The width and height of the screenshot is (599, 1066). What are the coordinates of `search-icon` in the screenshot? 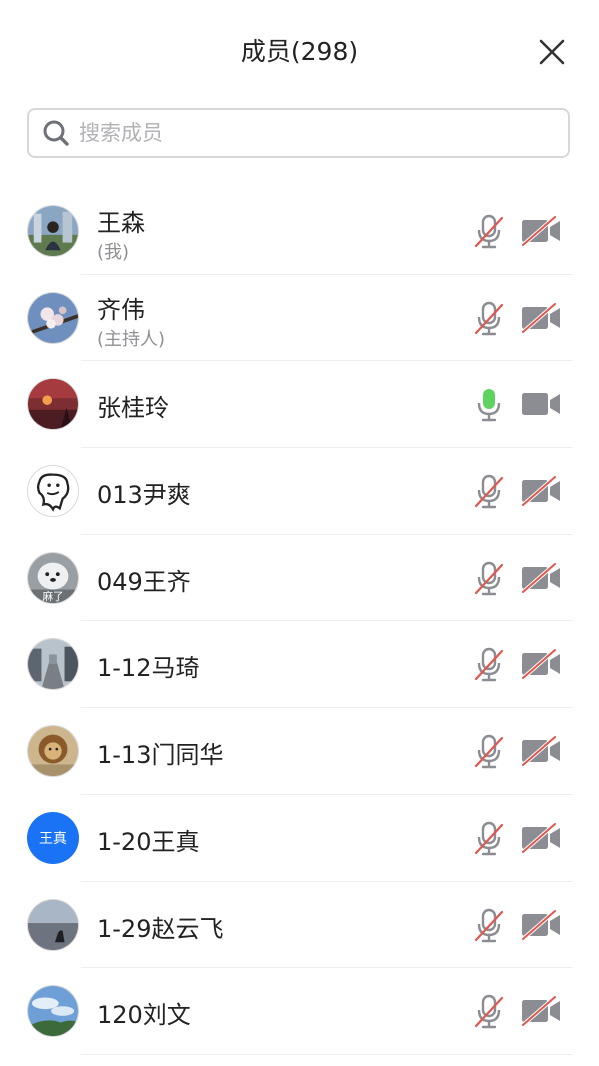 It's located at (56, 133).